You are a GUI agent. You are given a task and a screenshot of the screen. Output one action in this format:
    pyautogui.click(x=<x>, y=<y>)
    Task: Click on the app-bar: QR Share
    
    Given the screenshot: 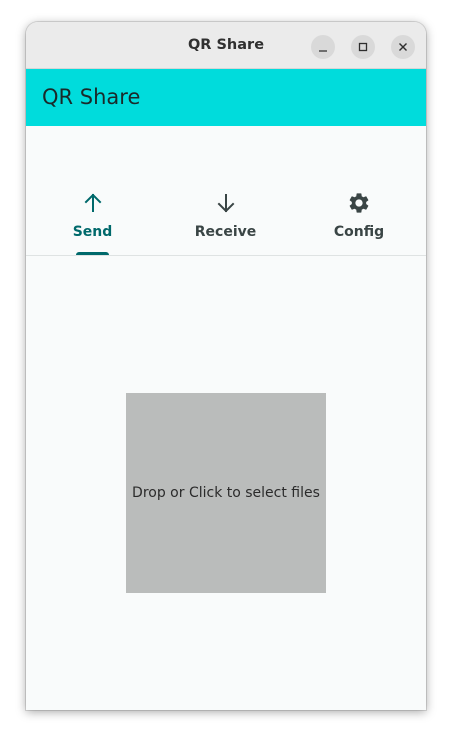 What is the action you would take?
    pyautogui.click(x=226, y=97)
    